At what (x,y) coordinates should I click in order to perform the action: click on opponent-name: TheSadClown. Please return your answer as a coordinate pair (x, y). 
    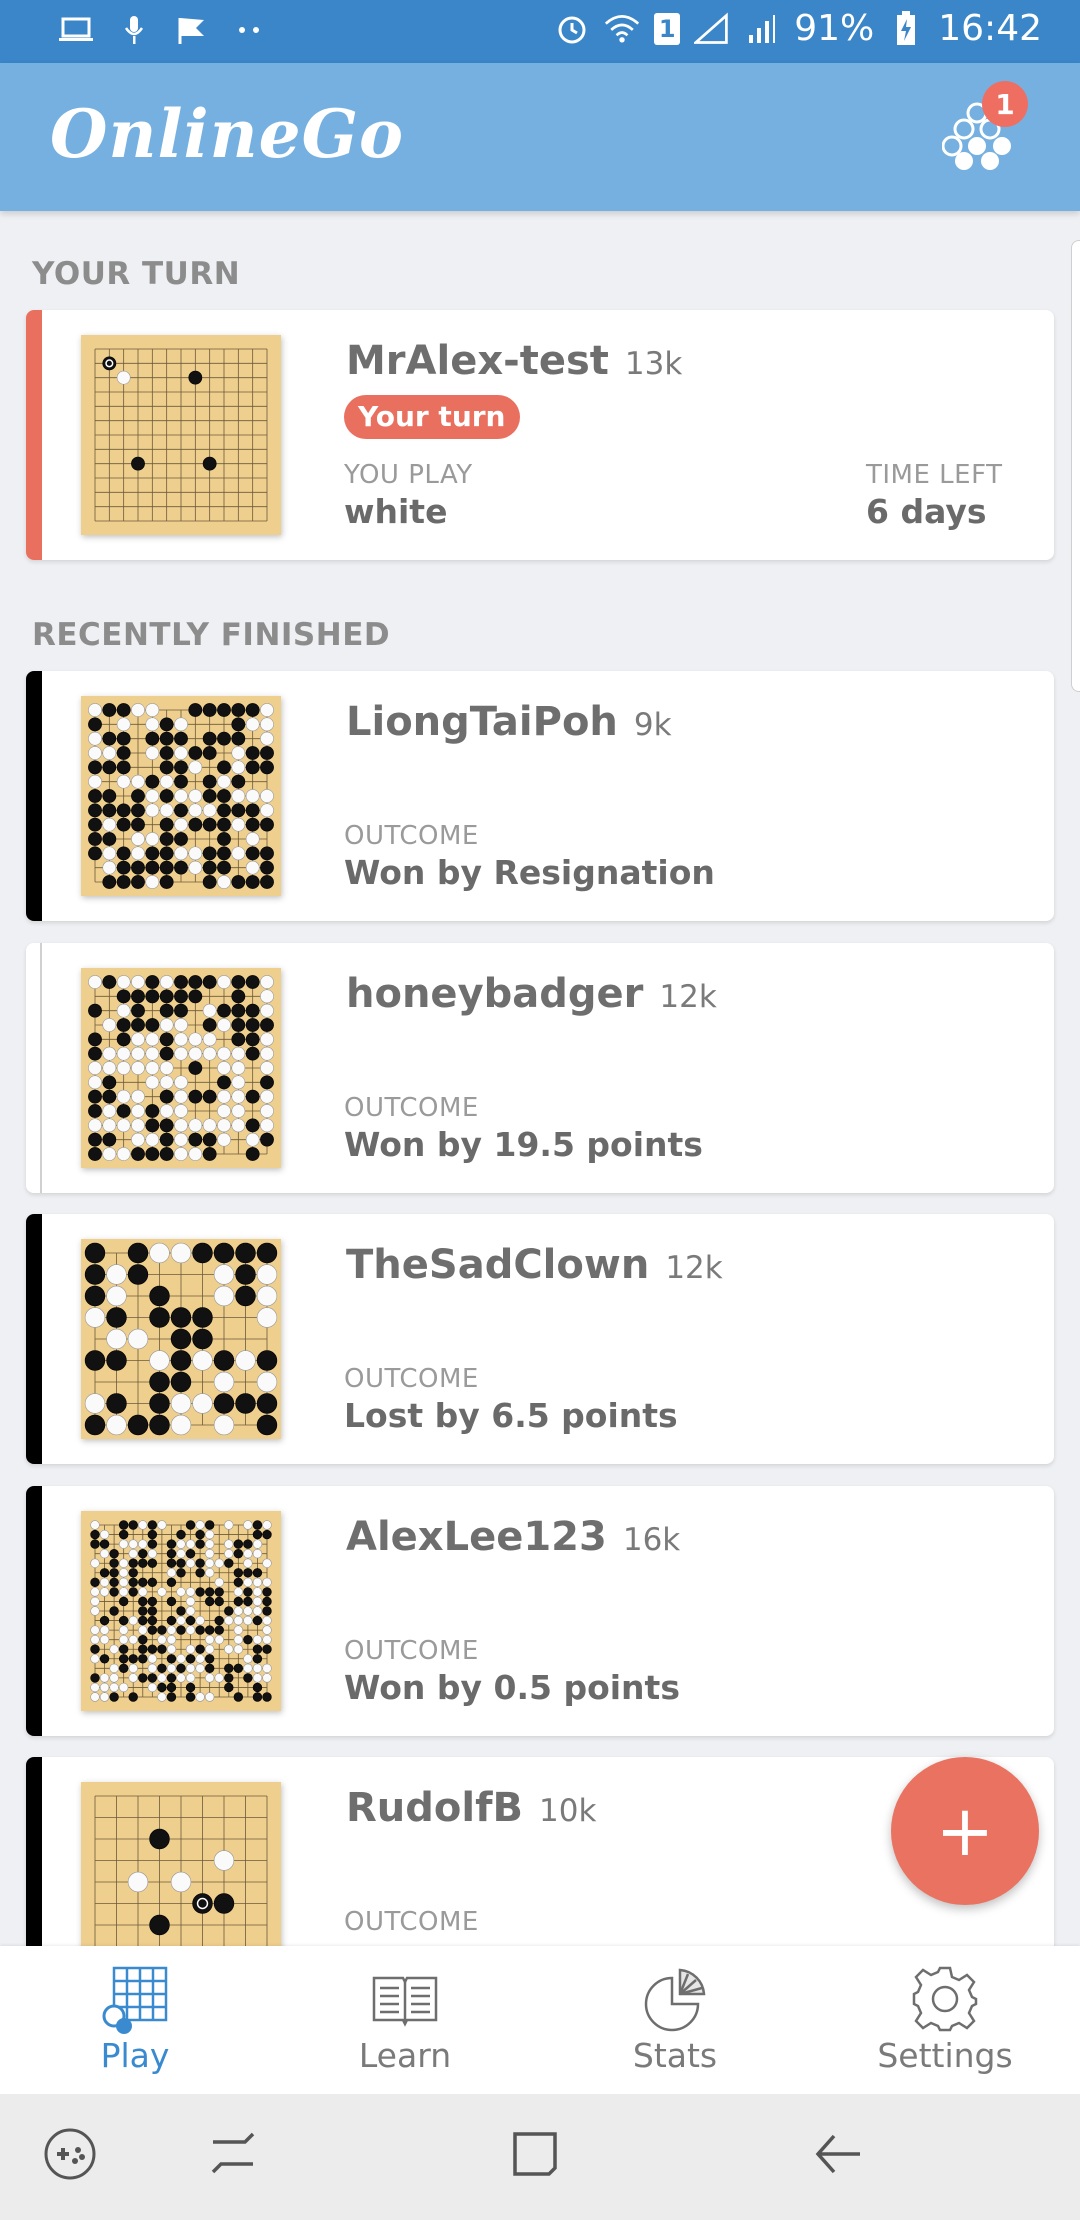
    Looking at the image, I should click on (498, 1265).